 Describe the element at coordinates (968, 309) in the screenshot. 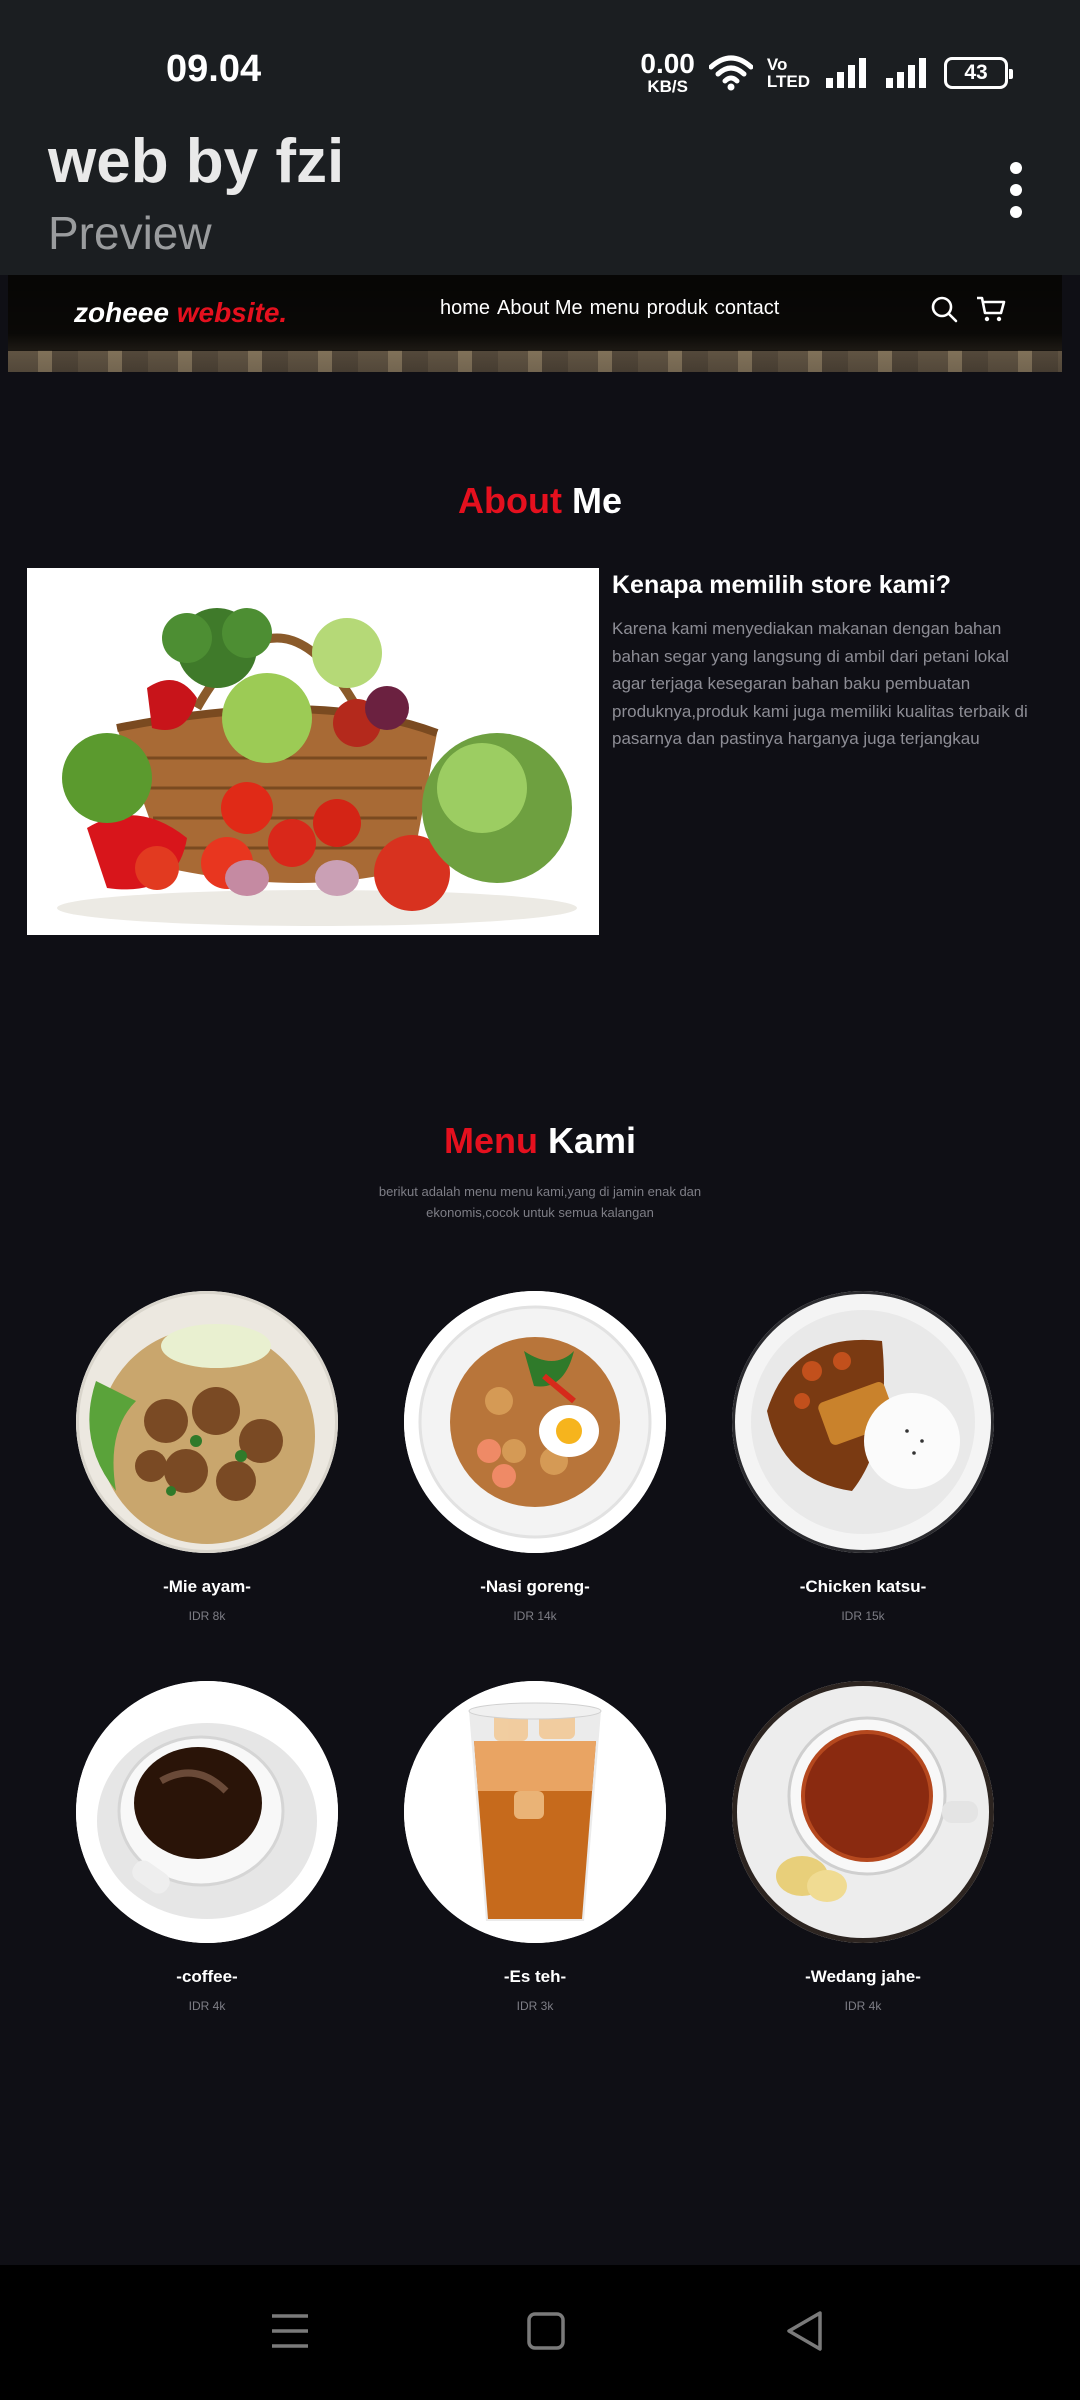

I see `nav-icons` at that location.